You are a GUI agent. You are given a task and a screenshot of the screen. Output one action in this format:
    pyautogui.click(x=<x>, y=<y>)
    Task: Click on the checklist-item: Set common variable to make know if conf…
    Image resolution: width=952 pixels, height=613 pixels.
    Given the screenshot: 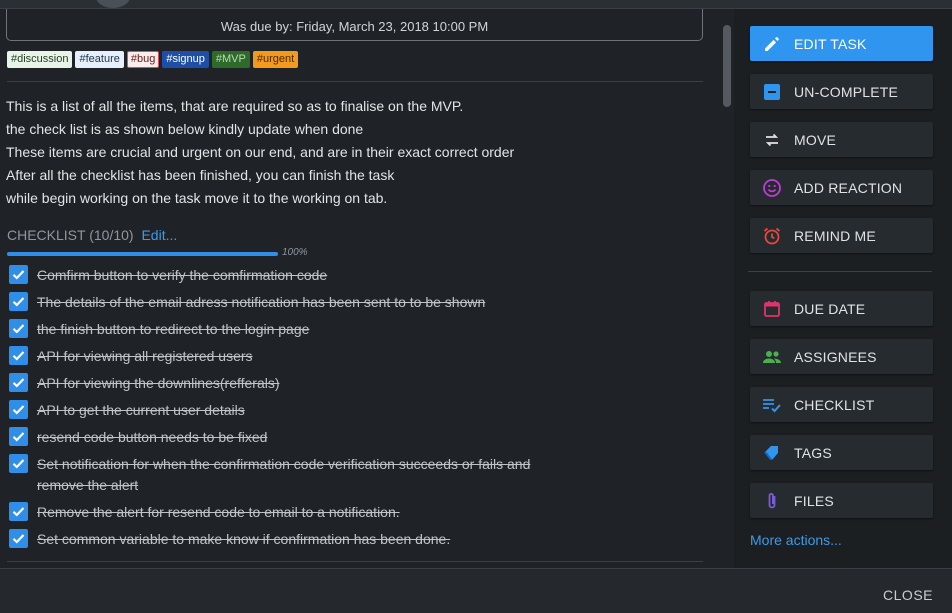 What is the action you would take?
    pyautogui.click(x=293, y=539)
    